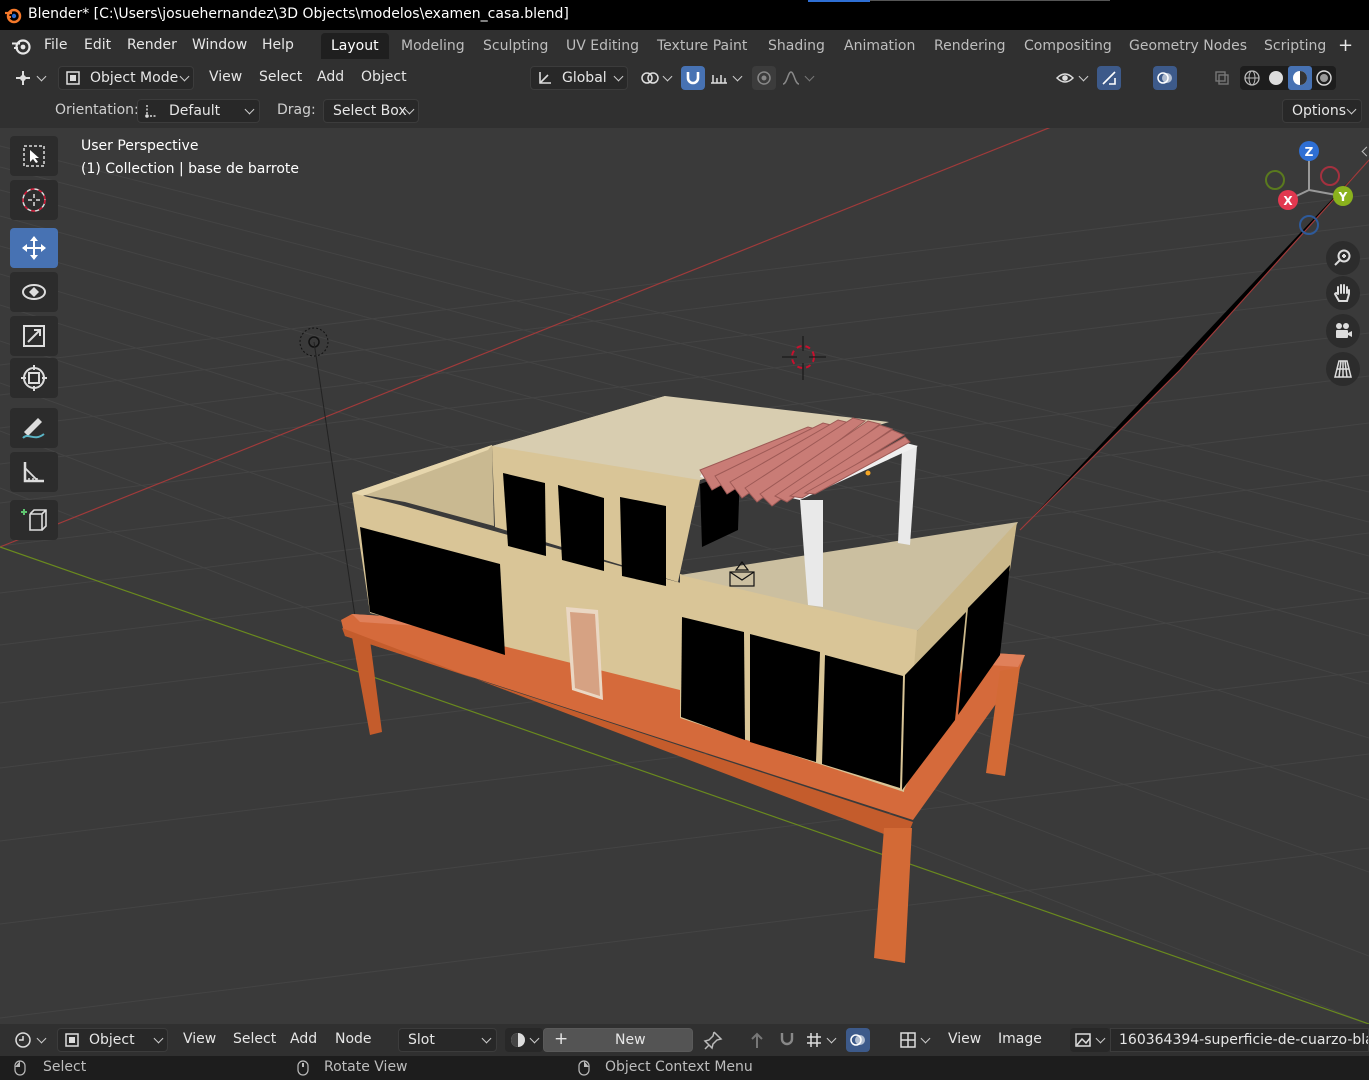  I want to click on menu-window: Window, so click(219, 45).